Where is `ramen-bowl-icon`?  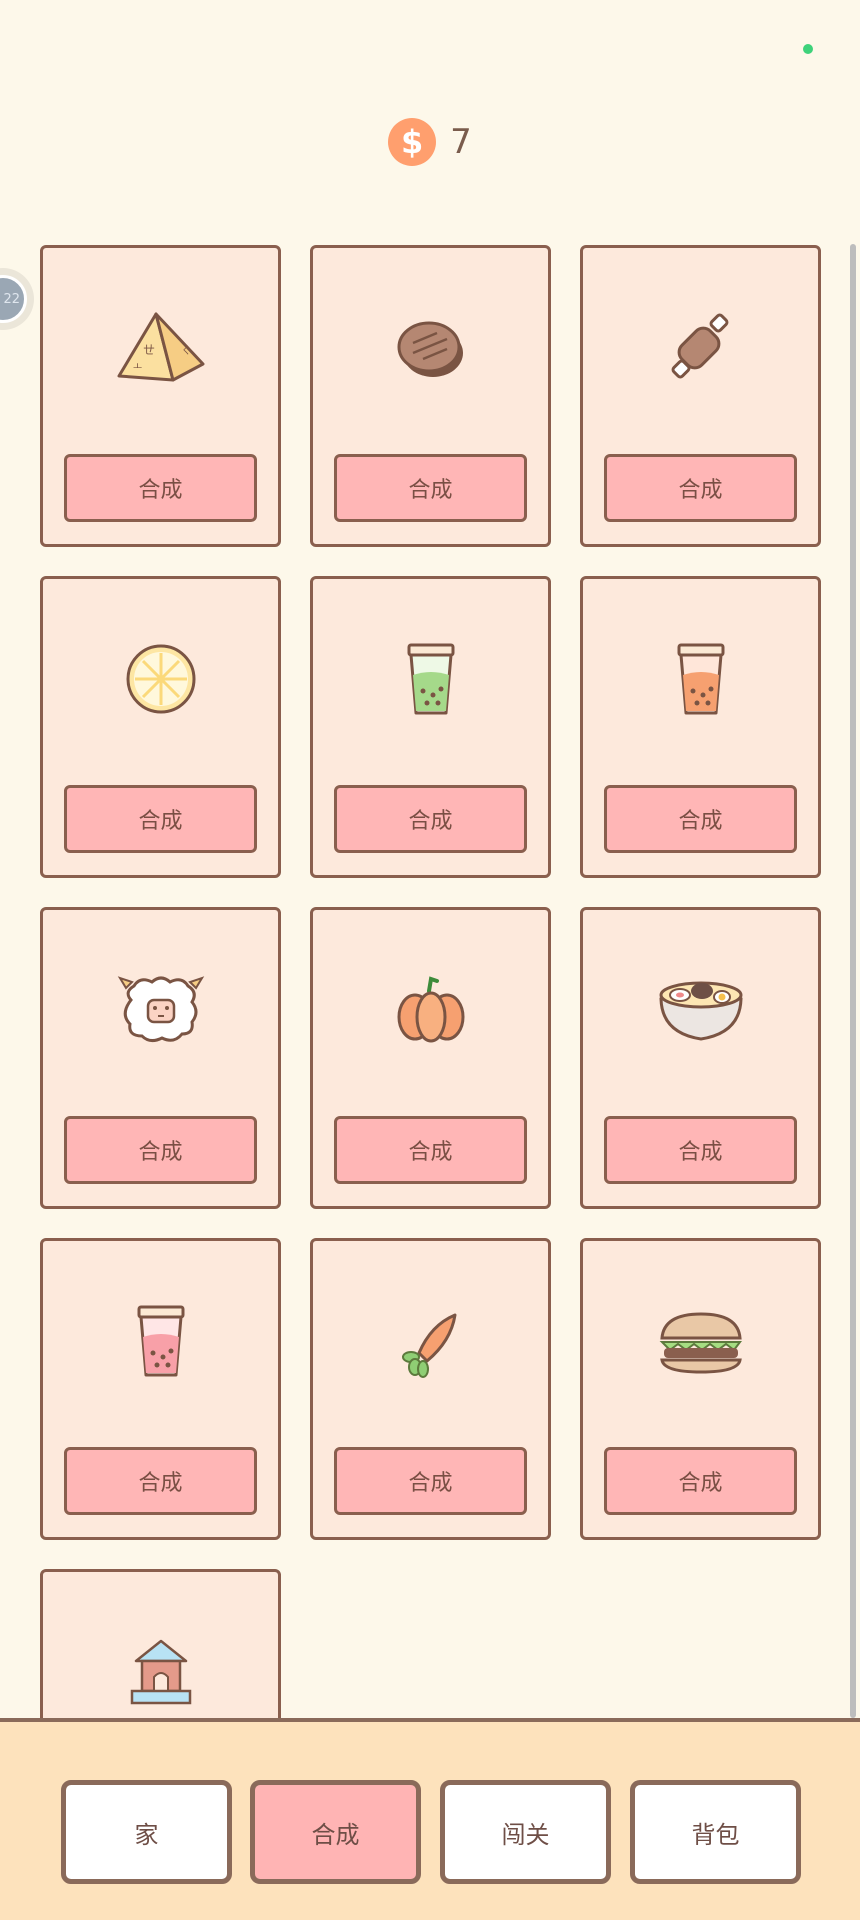 ramen-bowl-icon is located at coordinates (701, 1010).